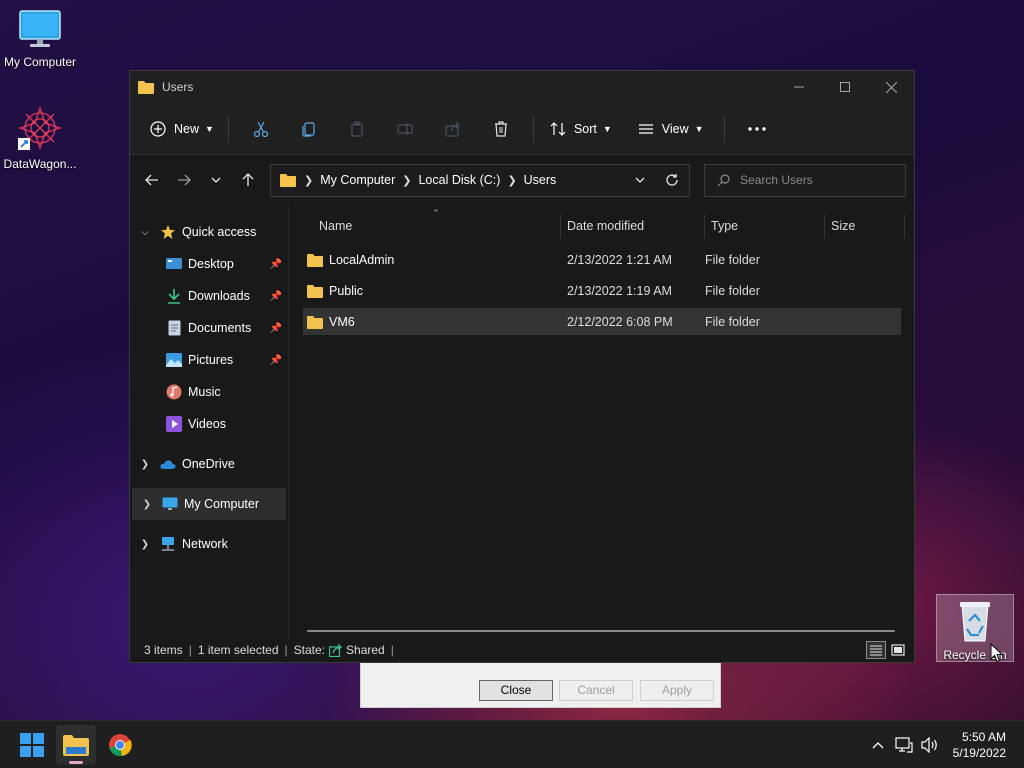 This screenshot has width=1024, height=768. Describe the element at coordinates (342, 321) in the screenshot. I see `file-name: VM6` at that location.